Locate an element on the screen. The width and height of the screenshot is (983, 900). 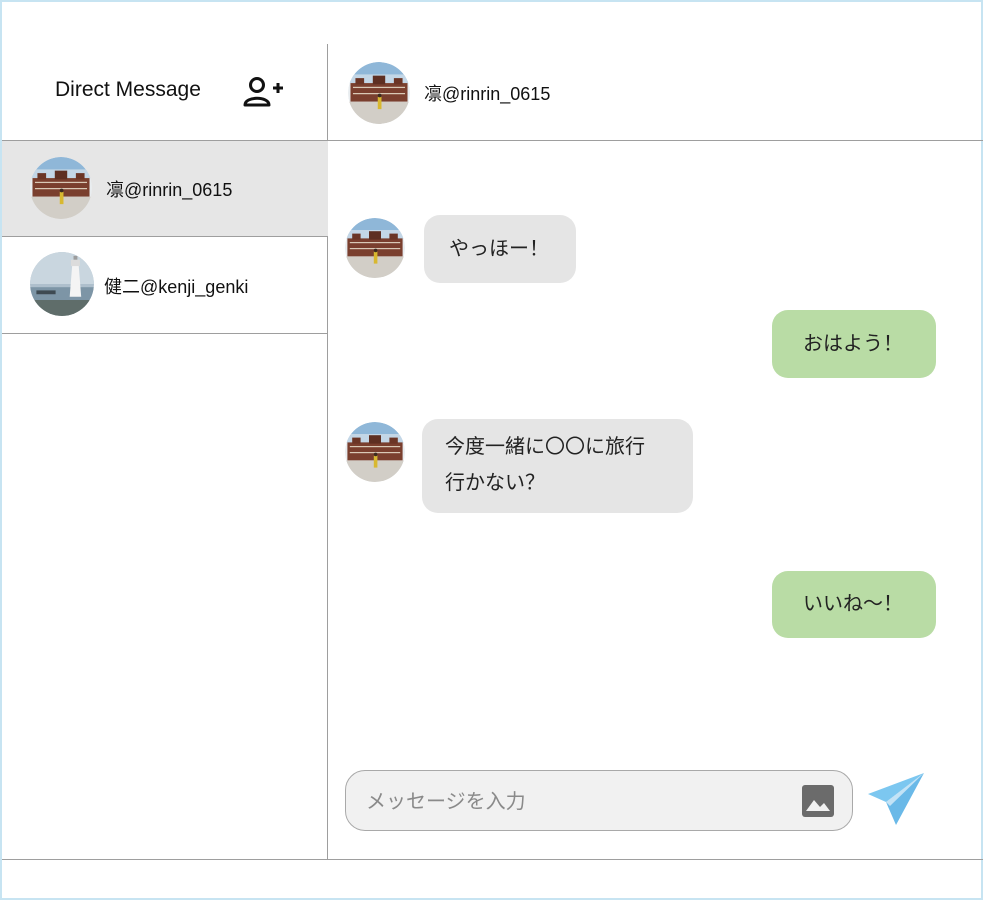
conversation-name: 凛@rinrin_0615 is located at coordinates (169, 190).